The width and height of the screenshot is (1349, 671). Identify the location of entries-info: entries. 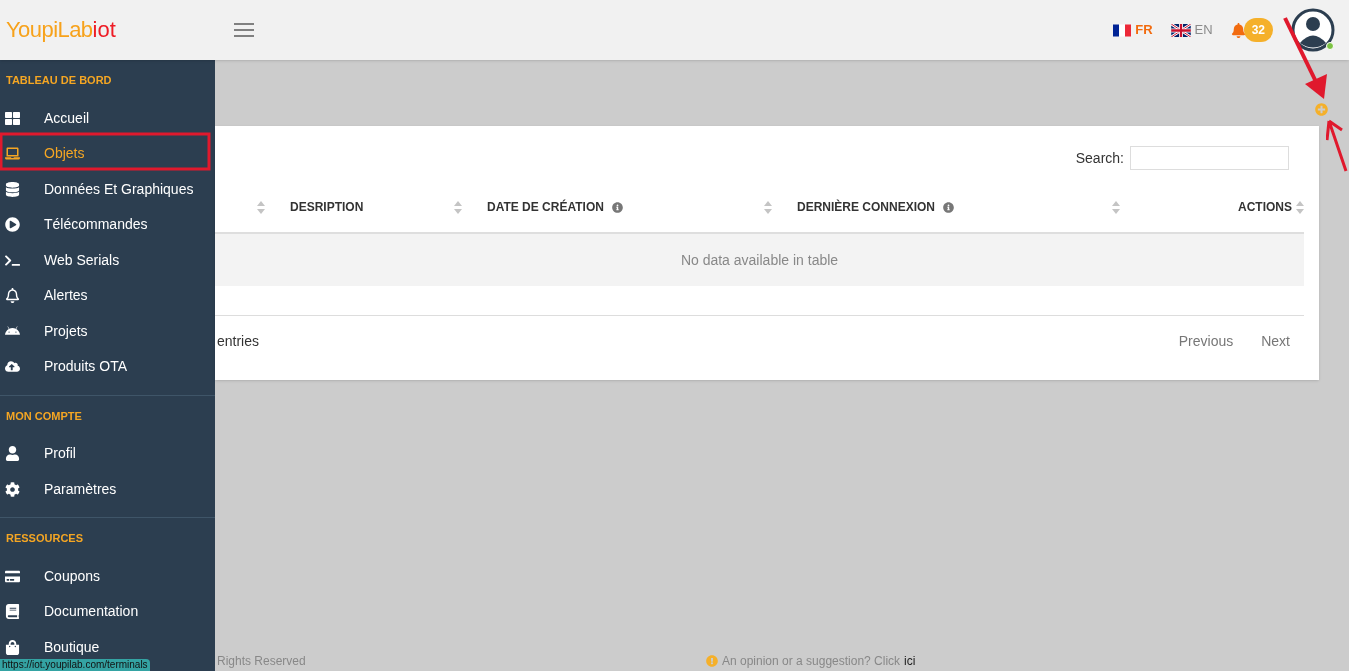
(238, 341).